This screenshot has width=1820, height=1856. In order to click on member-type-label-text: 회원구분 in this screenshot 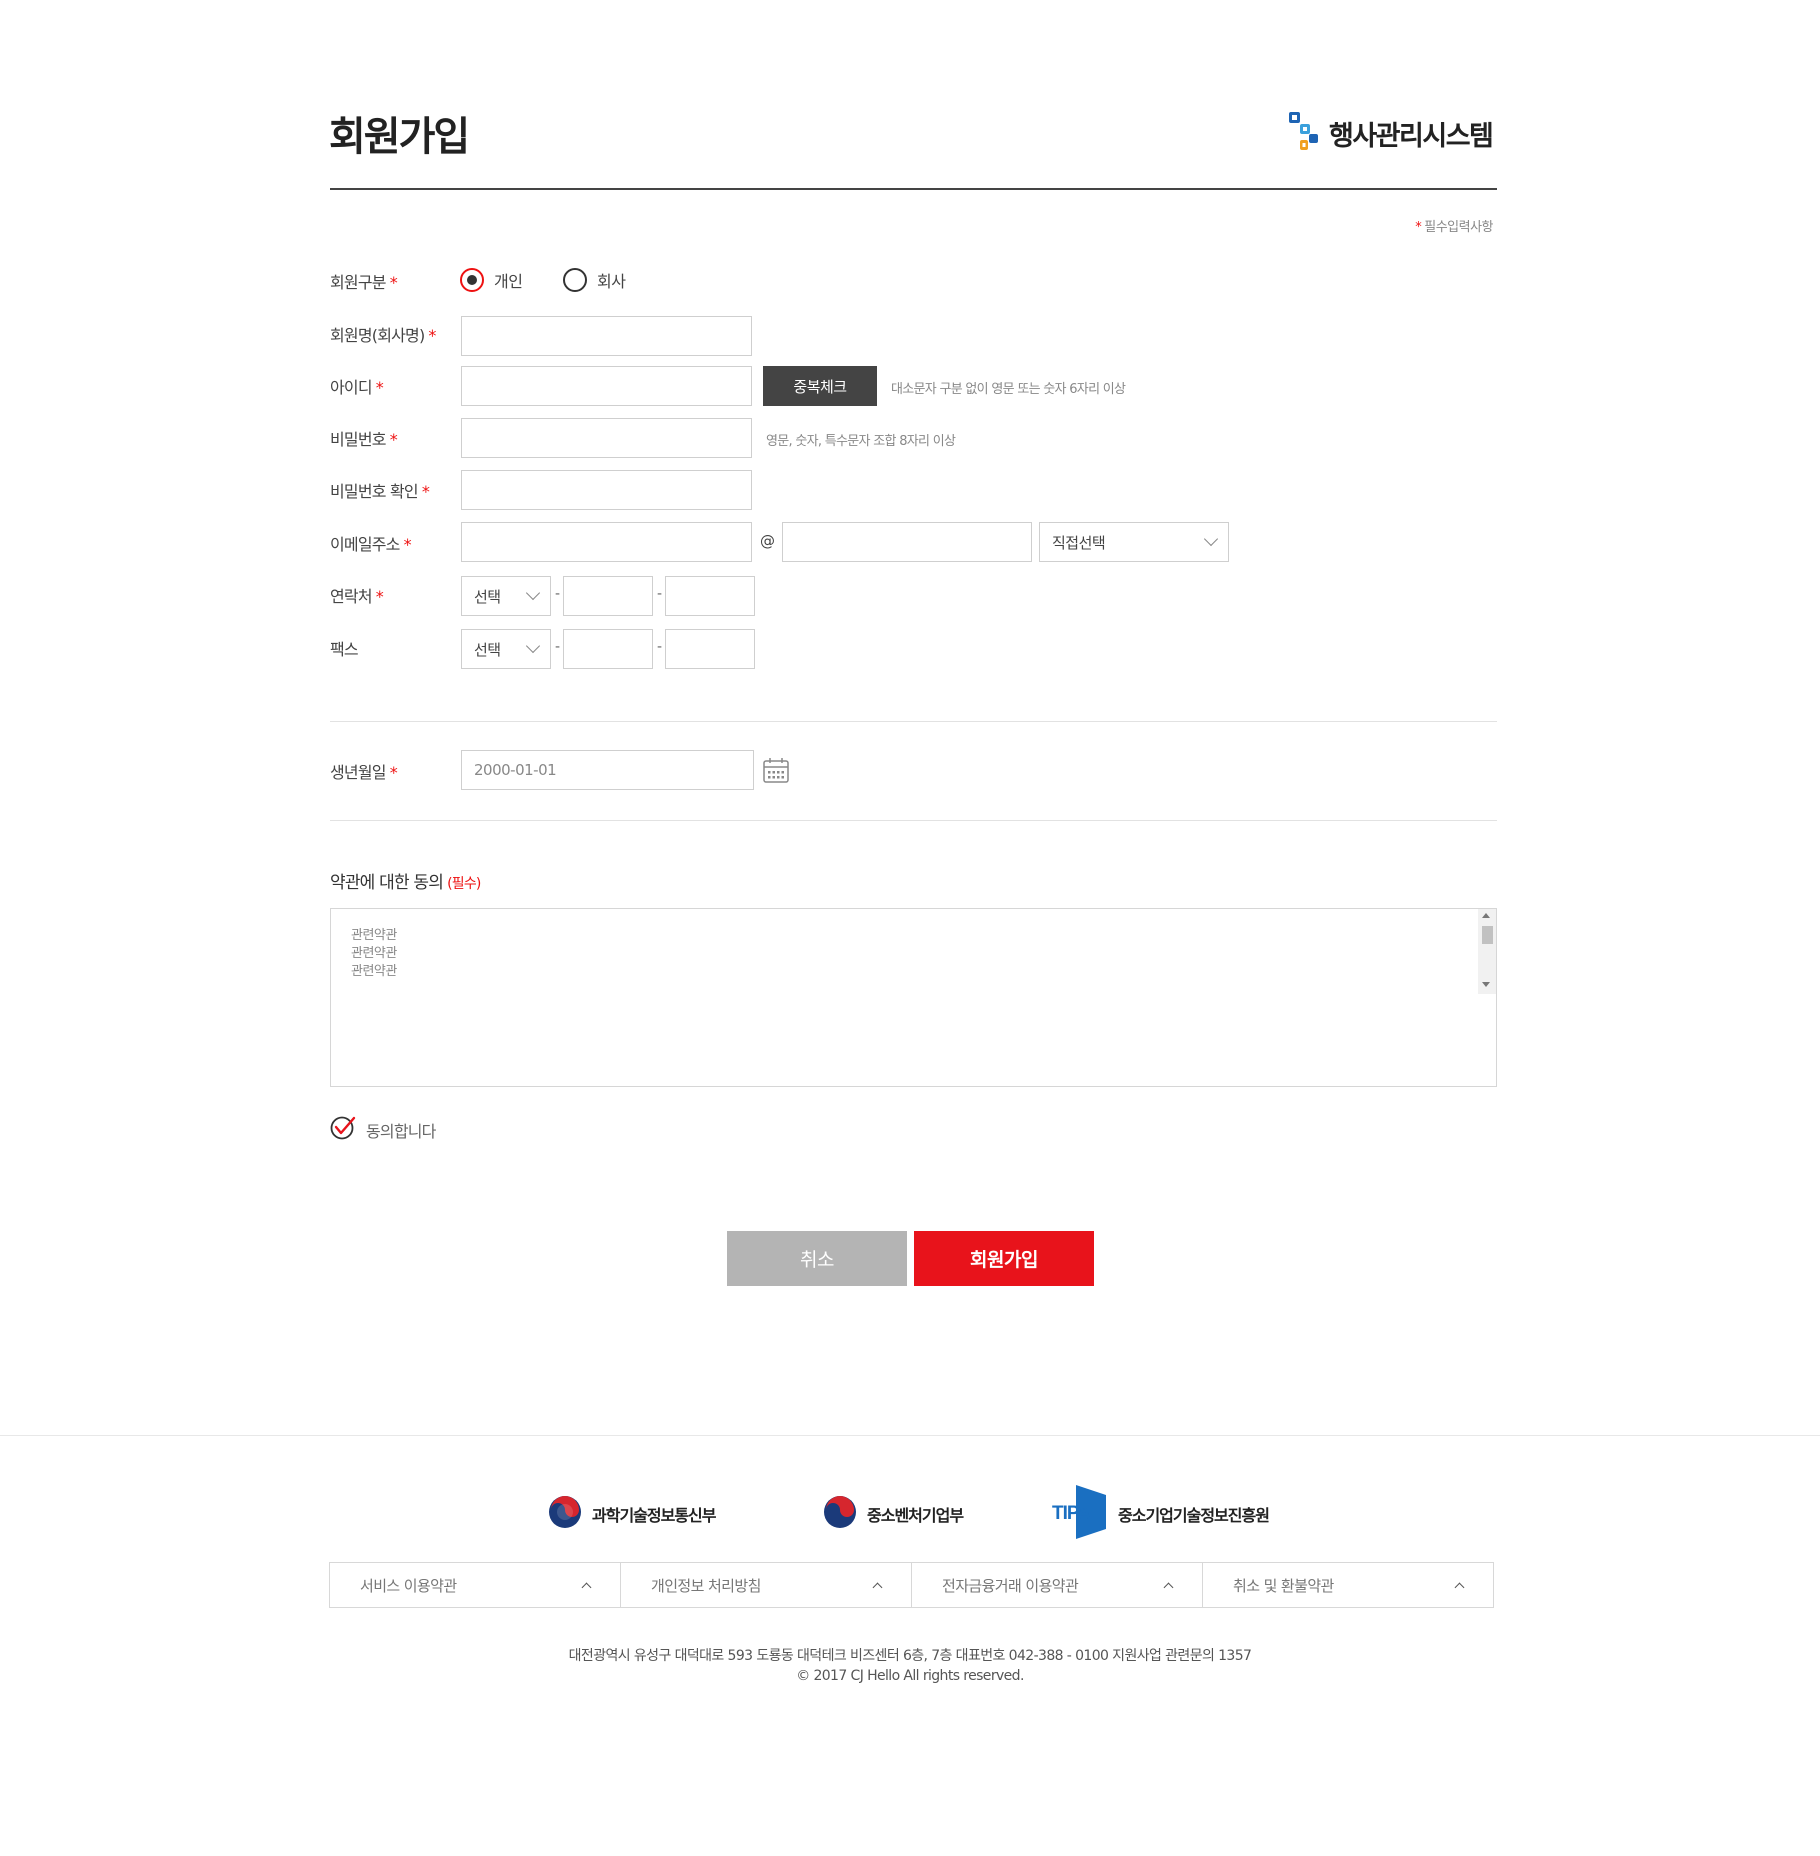, I will do `click(358, 282)`.